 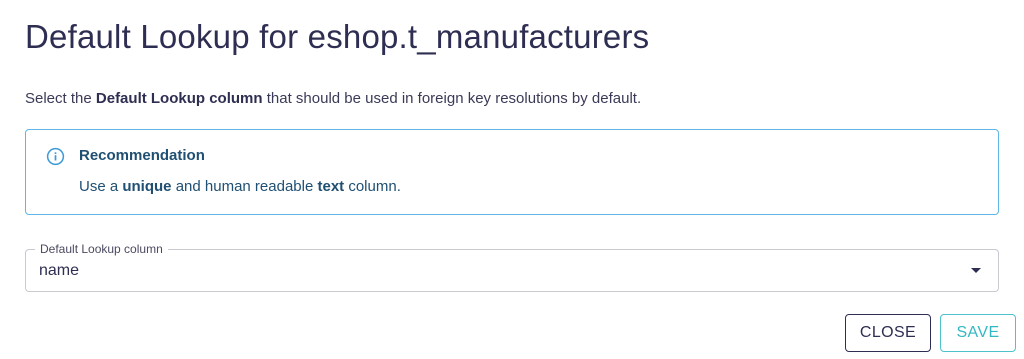 What do you see at coordinates (337, 36) in the screenshot?
I see `dialog-title: Default Lookup for eshop.t_manufacturers` at bounding box center [337, 36].